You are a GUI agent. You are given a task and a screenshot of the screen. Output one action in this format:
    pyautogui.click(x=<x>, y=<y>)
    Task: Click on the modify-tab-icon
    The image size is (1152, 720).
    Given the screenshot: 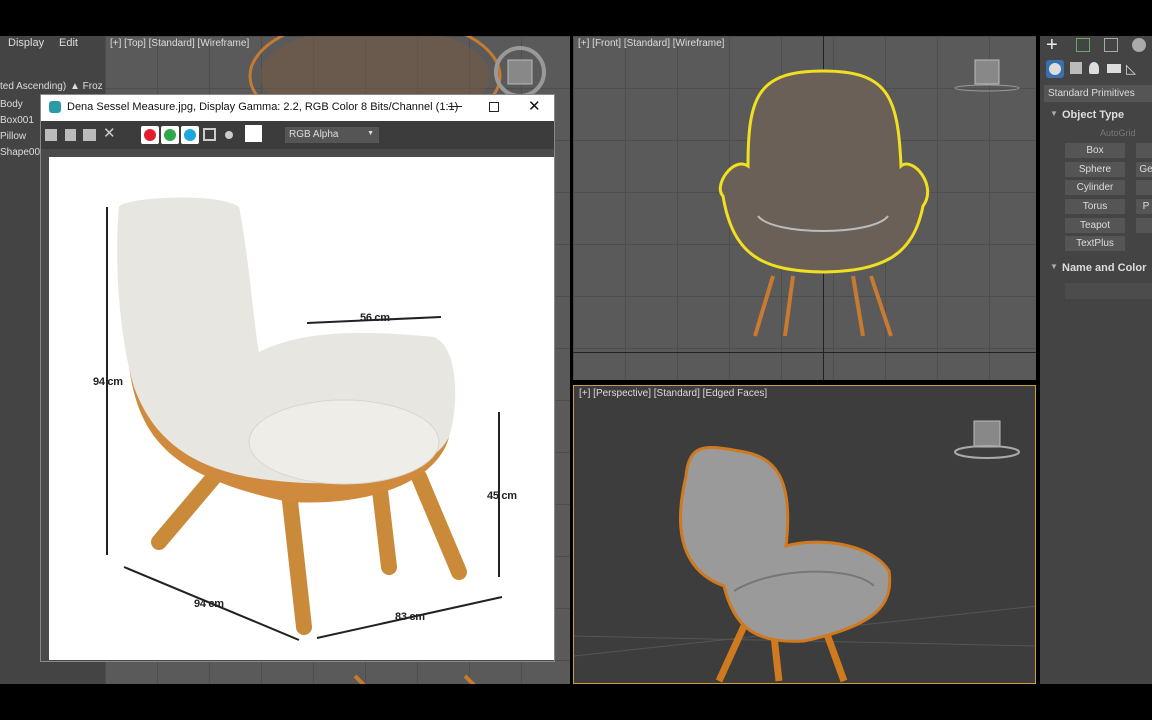 What is the action you would take?
    pyautogui.click(x=1083, y=45)
    